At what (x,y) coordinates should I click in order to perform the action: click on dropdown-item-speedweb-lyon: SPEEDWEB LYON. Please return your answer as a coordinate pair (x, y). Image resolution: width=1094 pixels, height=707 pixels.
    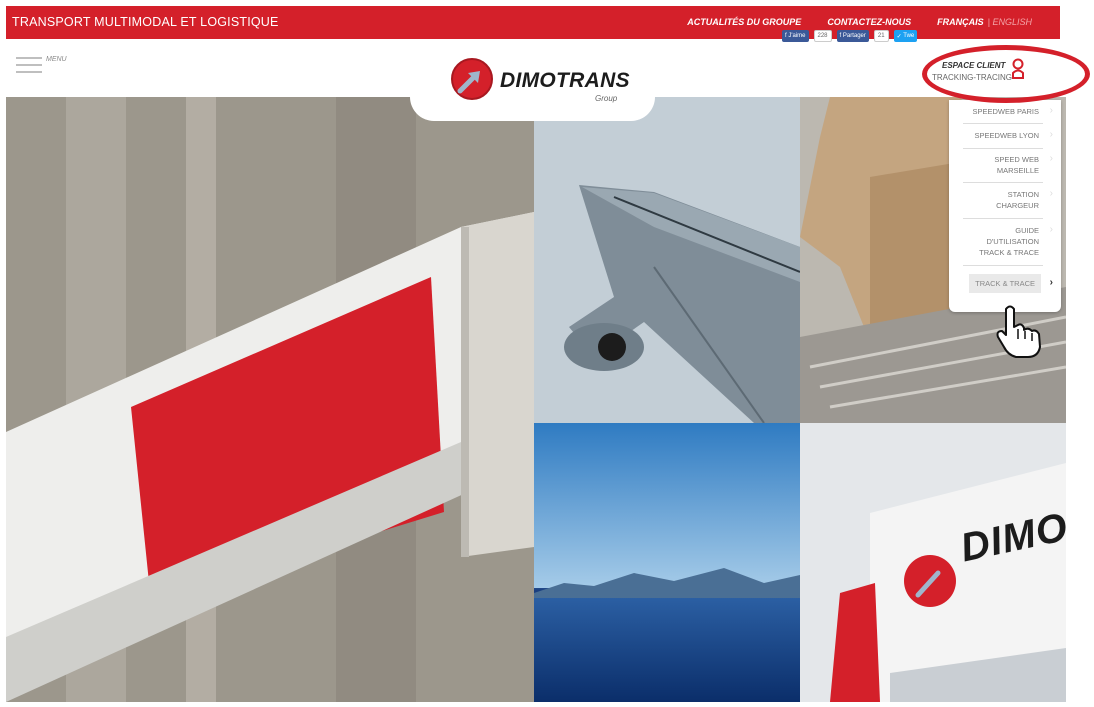
    Looking at the image, I should click on (1007, 135).